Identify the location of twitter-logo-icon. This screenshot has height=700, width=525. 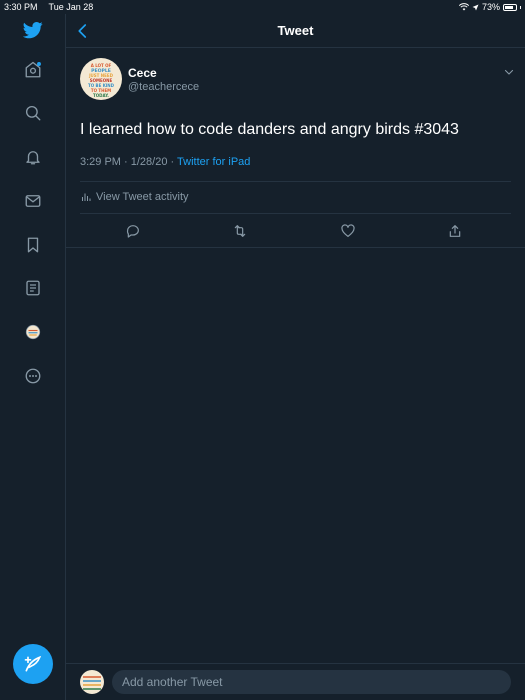
(33, 30).